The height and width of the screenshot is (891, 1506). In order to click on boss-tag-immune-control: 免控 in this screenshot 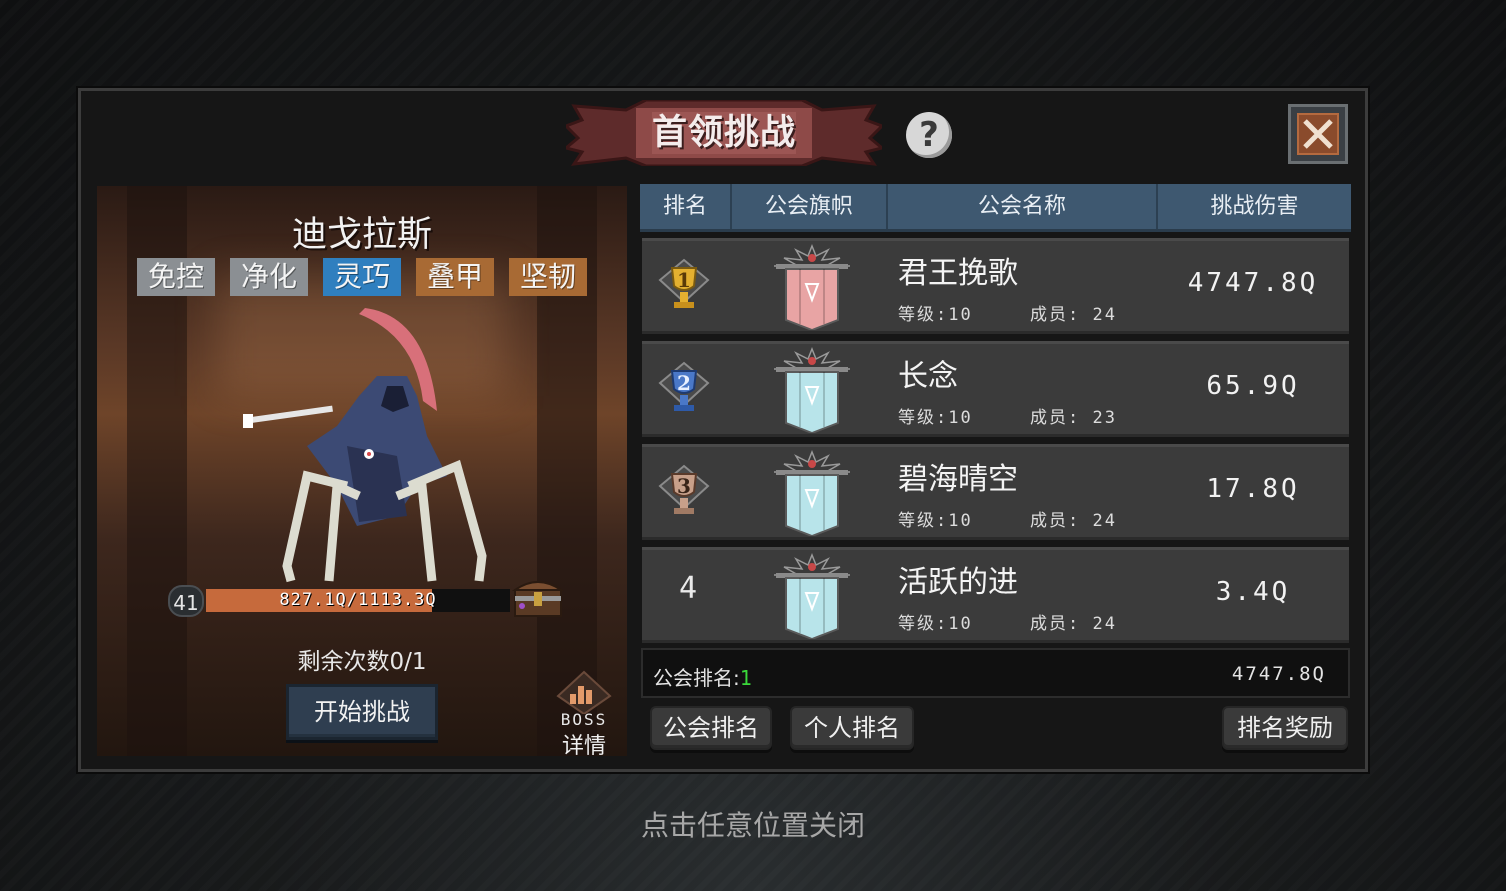, I will do `click(176, 277)`.